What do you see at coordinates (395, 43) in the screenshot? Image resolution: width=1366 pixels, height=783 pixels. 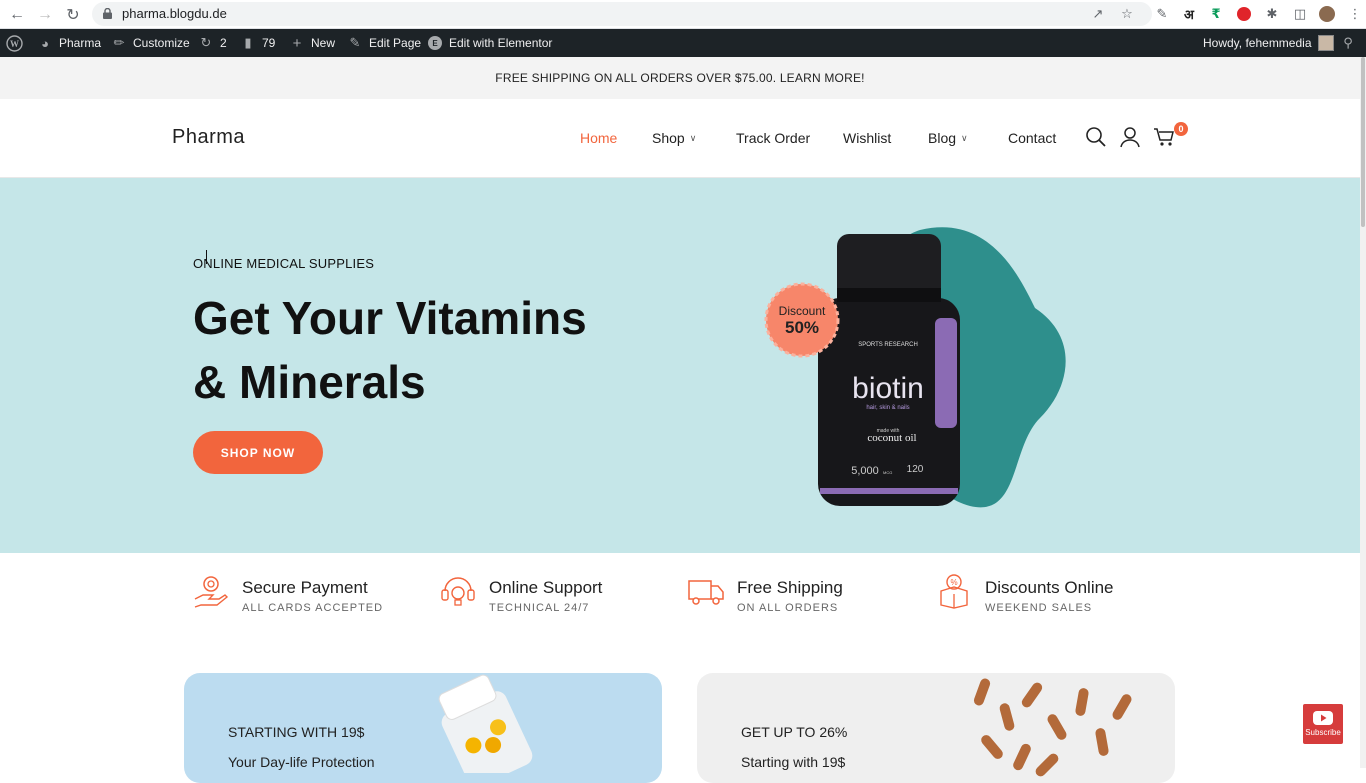 I see `wp-edit-page-label: Edit Page` at bounding box center [395, 43].